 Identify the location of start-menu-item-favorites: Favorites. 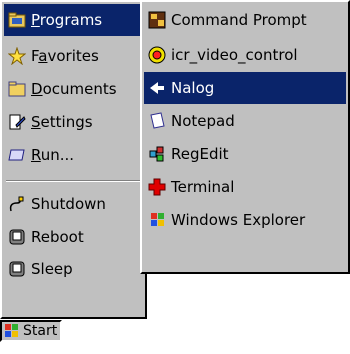
(73, 56).